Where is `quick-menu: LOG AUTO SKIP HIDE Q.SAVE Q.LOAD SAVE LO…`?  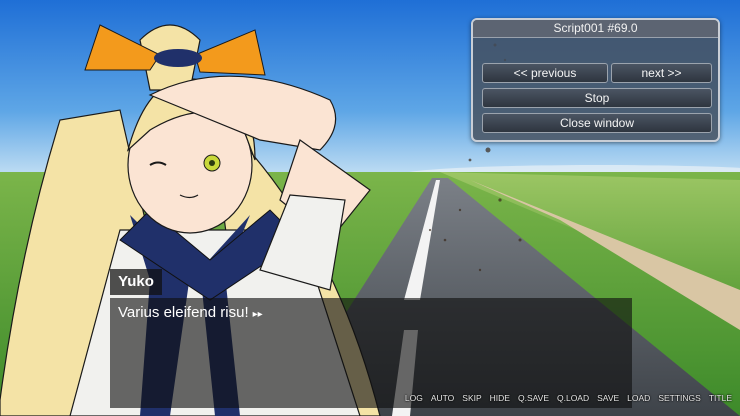 quick-menu: LOG AUTO SKIP HIDE Q.SAVE Q.LOAD SAVE LO… is located at coordinates (568, 398).